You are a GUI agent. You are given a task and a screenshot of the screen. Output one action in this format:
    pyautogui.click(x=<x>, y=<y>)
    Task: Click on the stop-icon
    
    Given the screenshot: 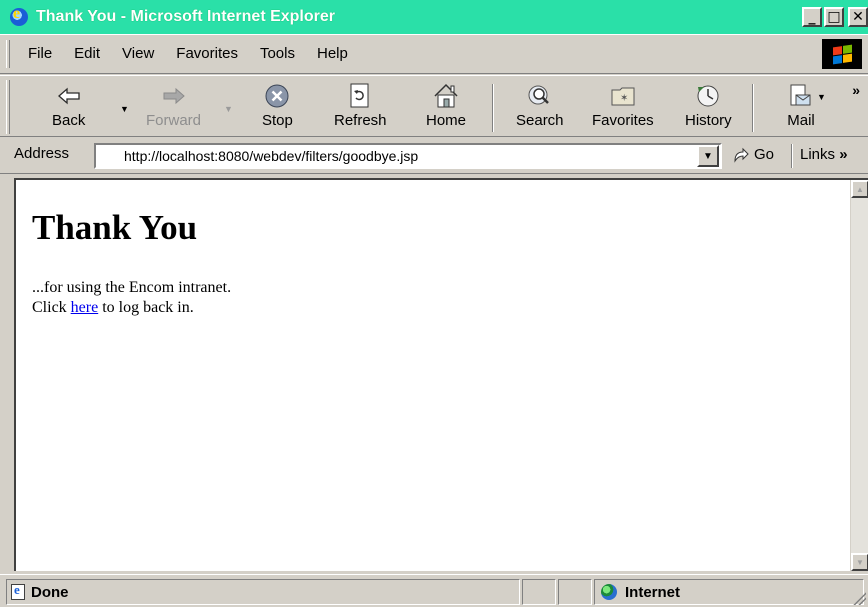 What is the action you would take?
    pyautogui.click(x=277, y=96)
    